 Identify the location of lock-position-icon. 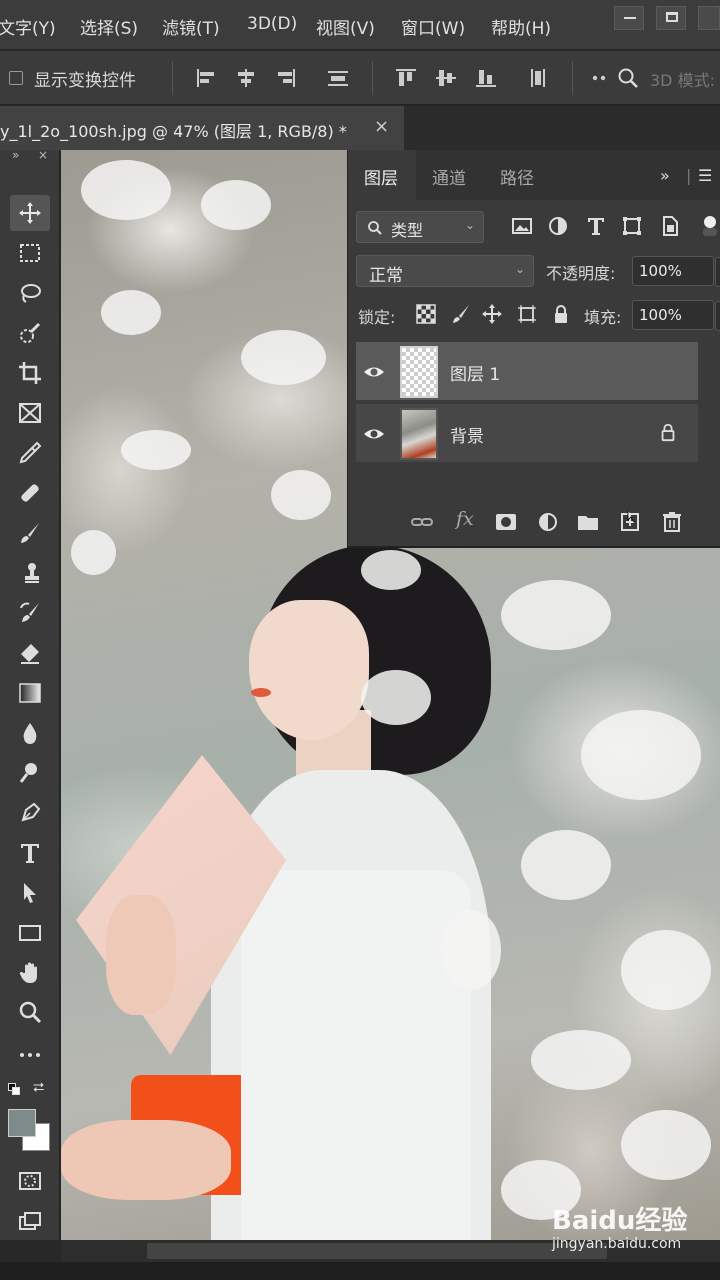
(492, 314).